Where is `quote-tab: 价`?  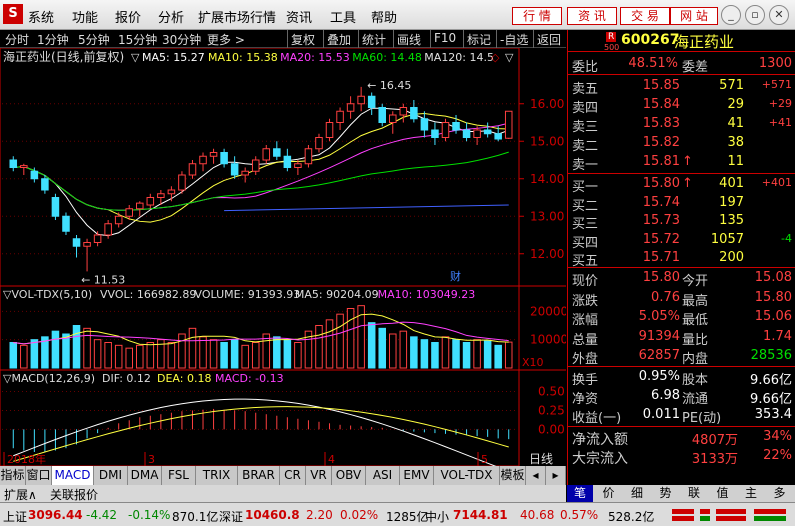 quote-tab: 价 is located at coordinates (609, 493).